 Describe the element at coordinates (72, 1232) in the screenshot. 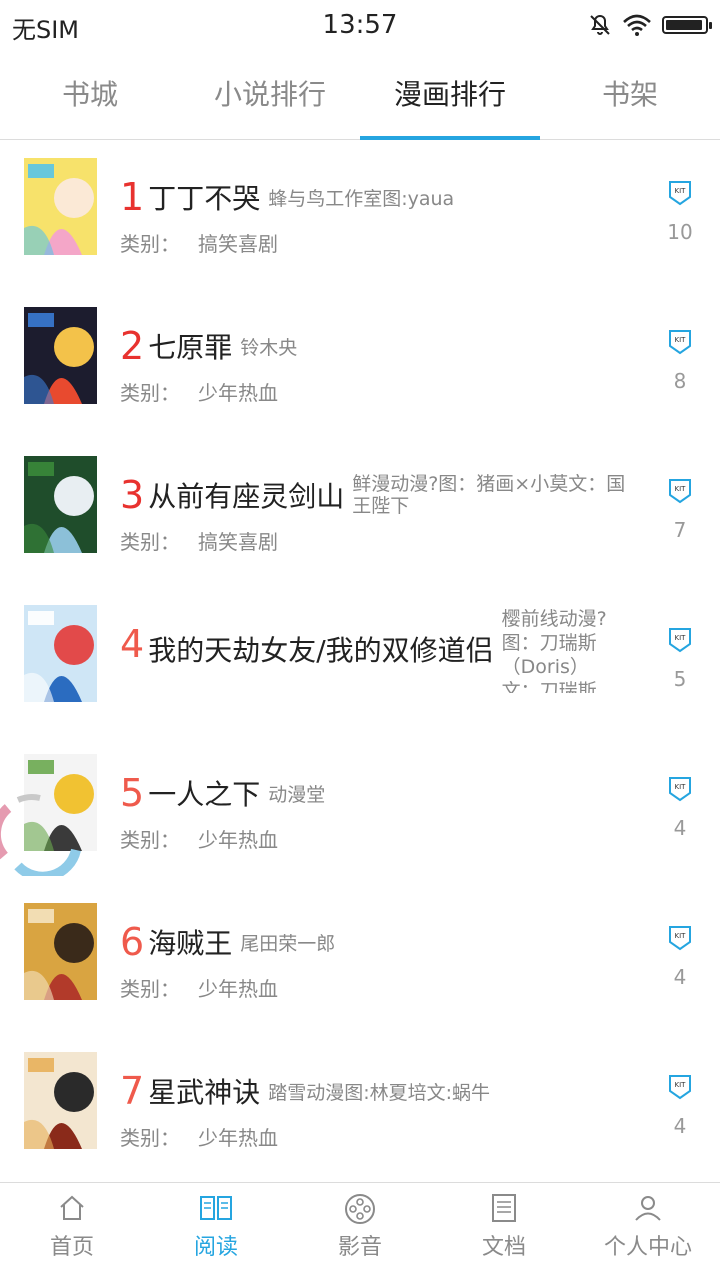

I see `nav-item-0: 首页` at that location.